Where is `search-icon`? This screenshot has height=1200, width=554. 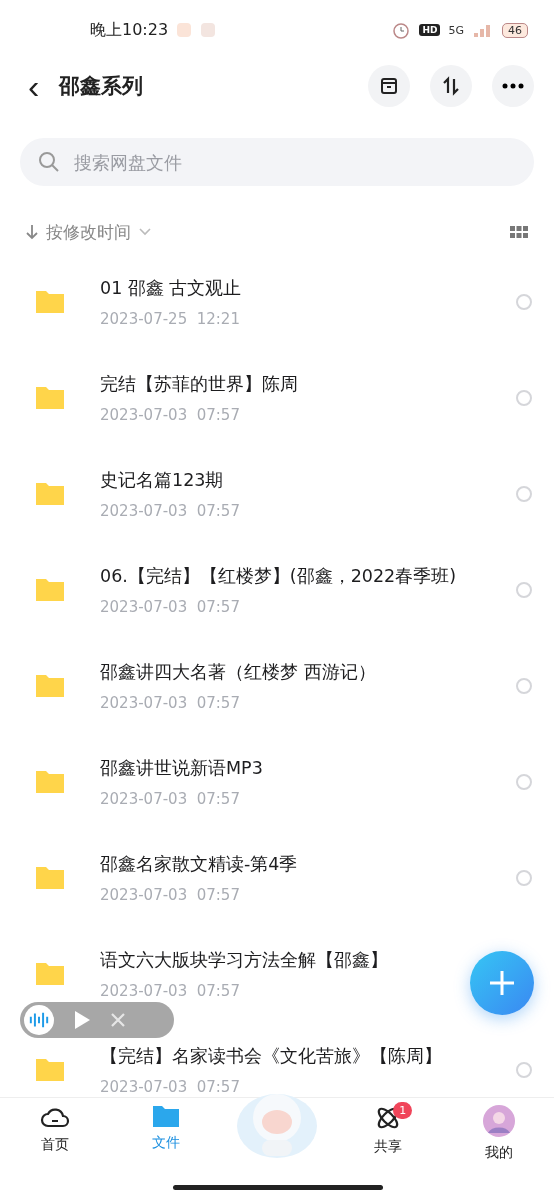
search-icon is located at coordinates (49, 162).